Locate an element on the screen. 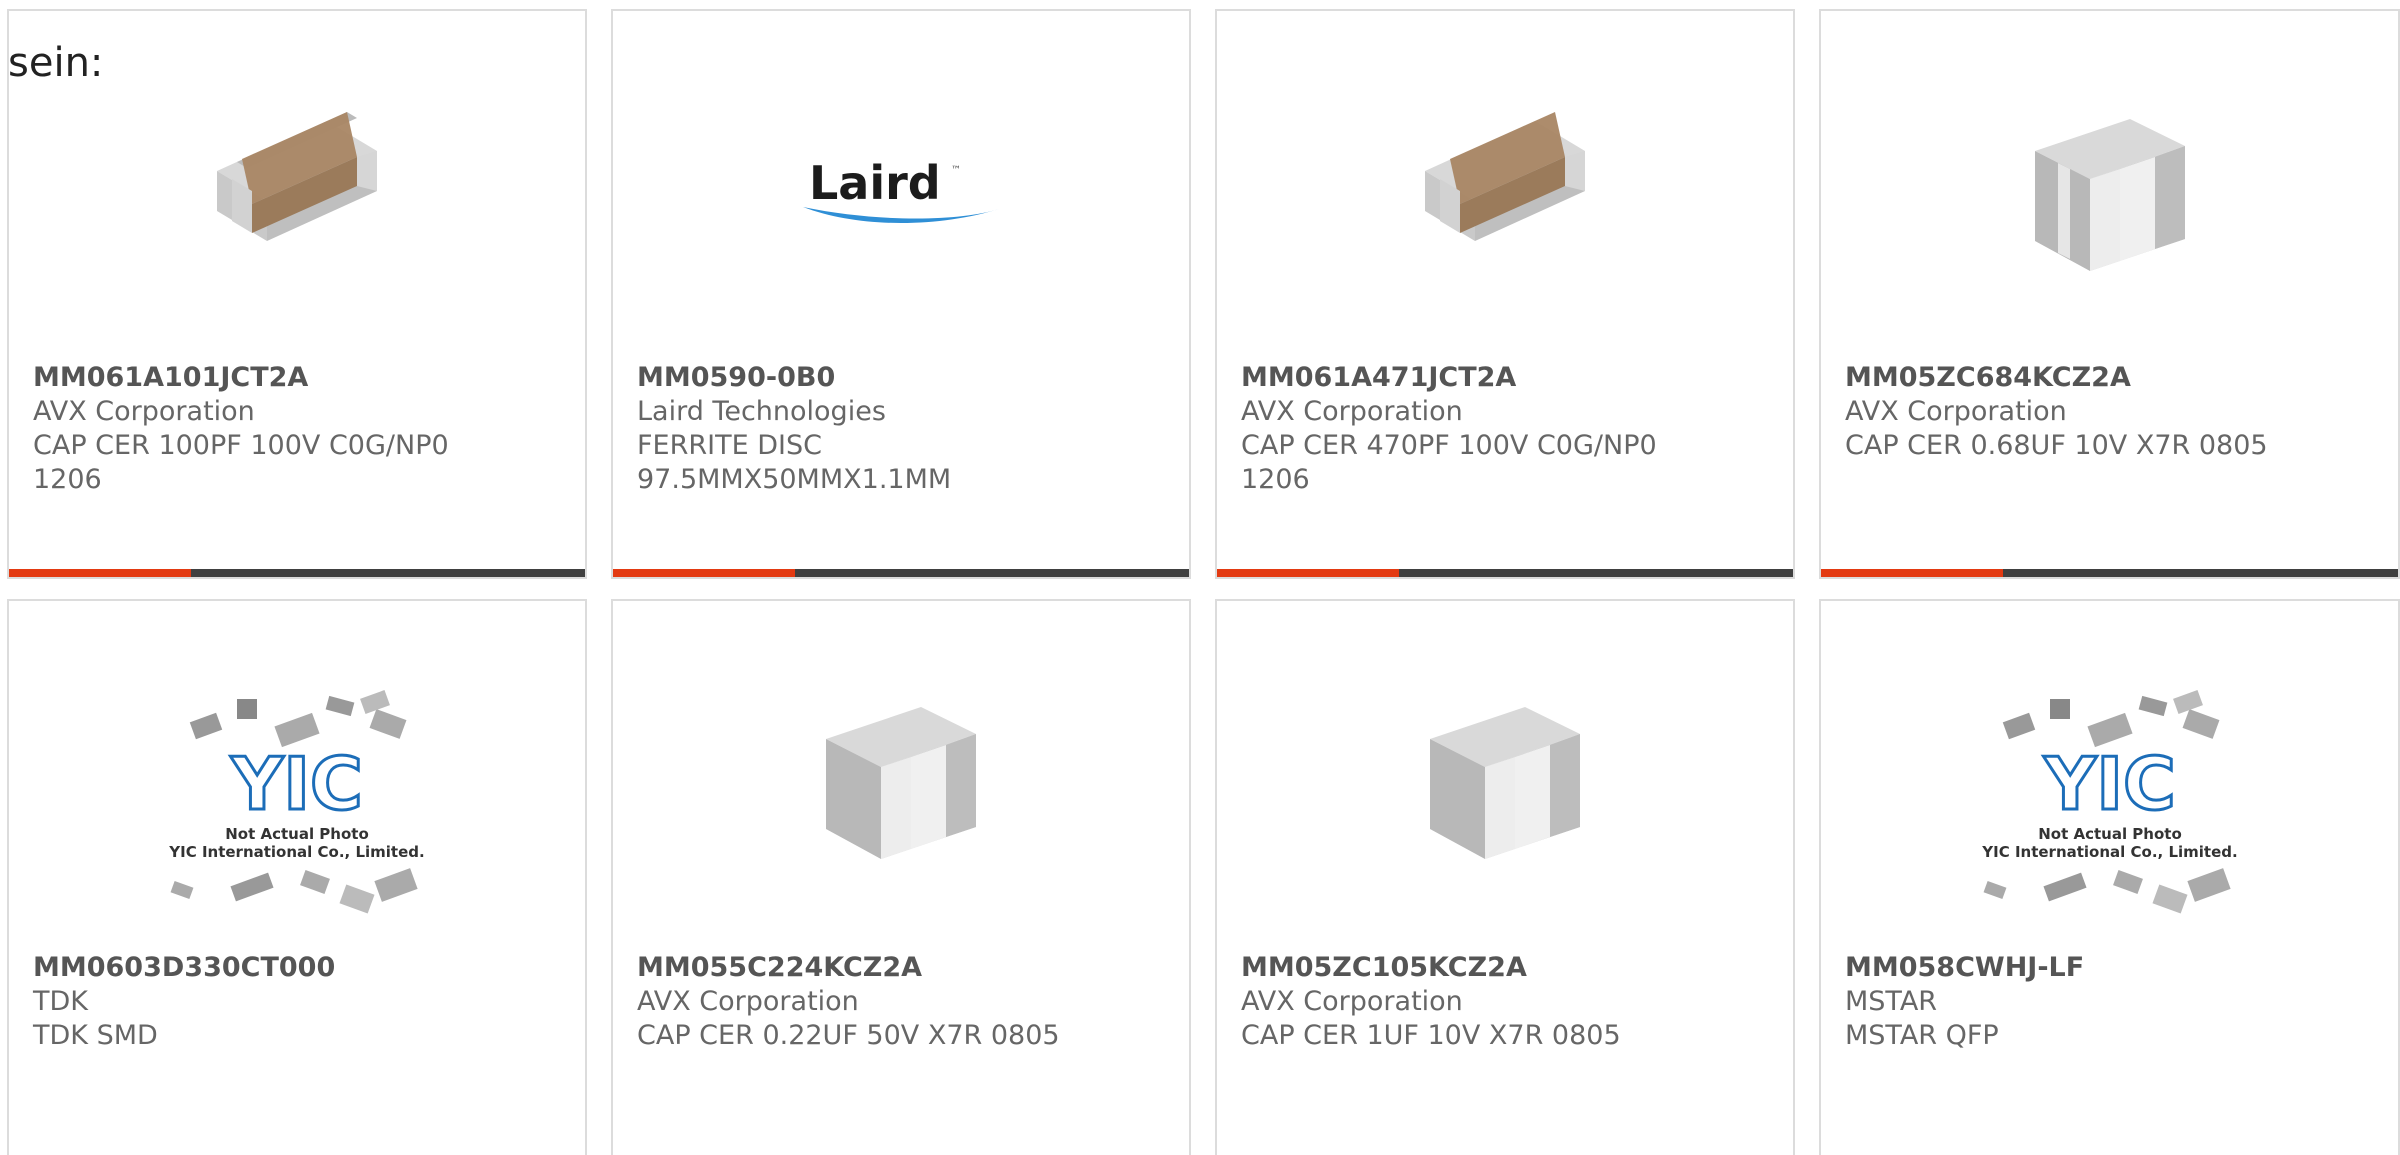 The width and height of the screenshot is (2400, 1155). description: CAP CER 470PF 100V C0G/NP0 is located at coordinates (1449, 445).